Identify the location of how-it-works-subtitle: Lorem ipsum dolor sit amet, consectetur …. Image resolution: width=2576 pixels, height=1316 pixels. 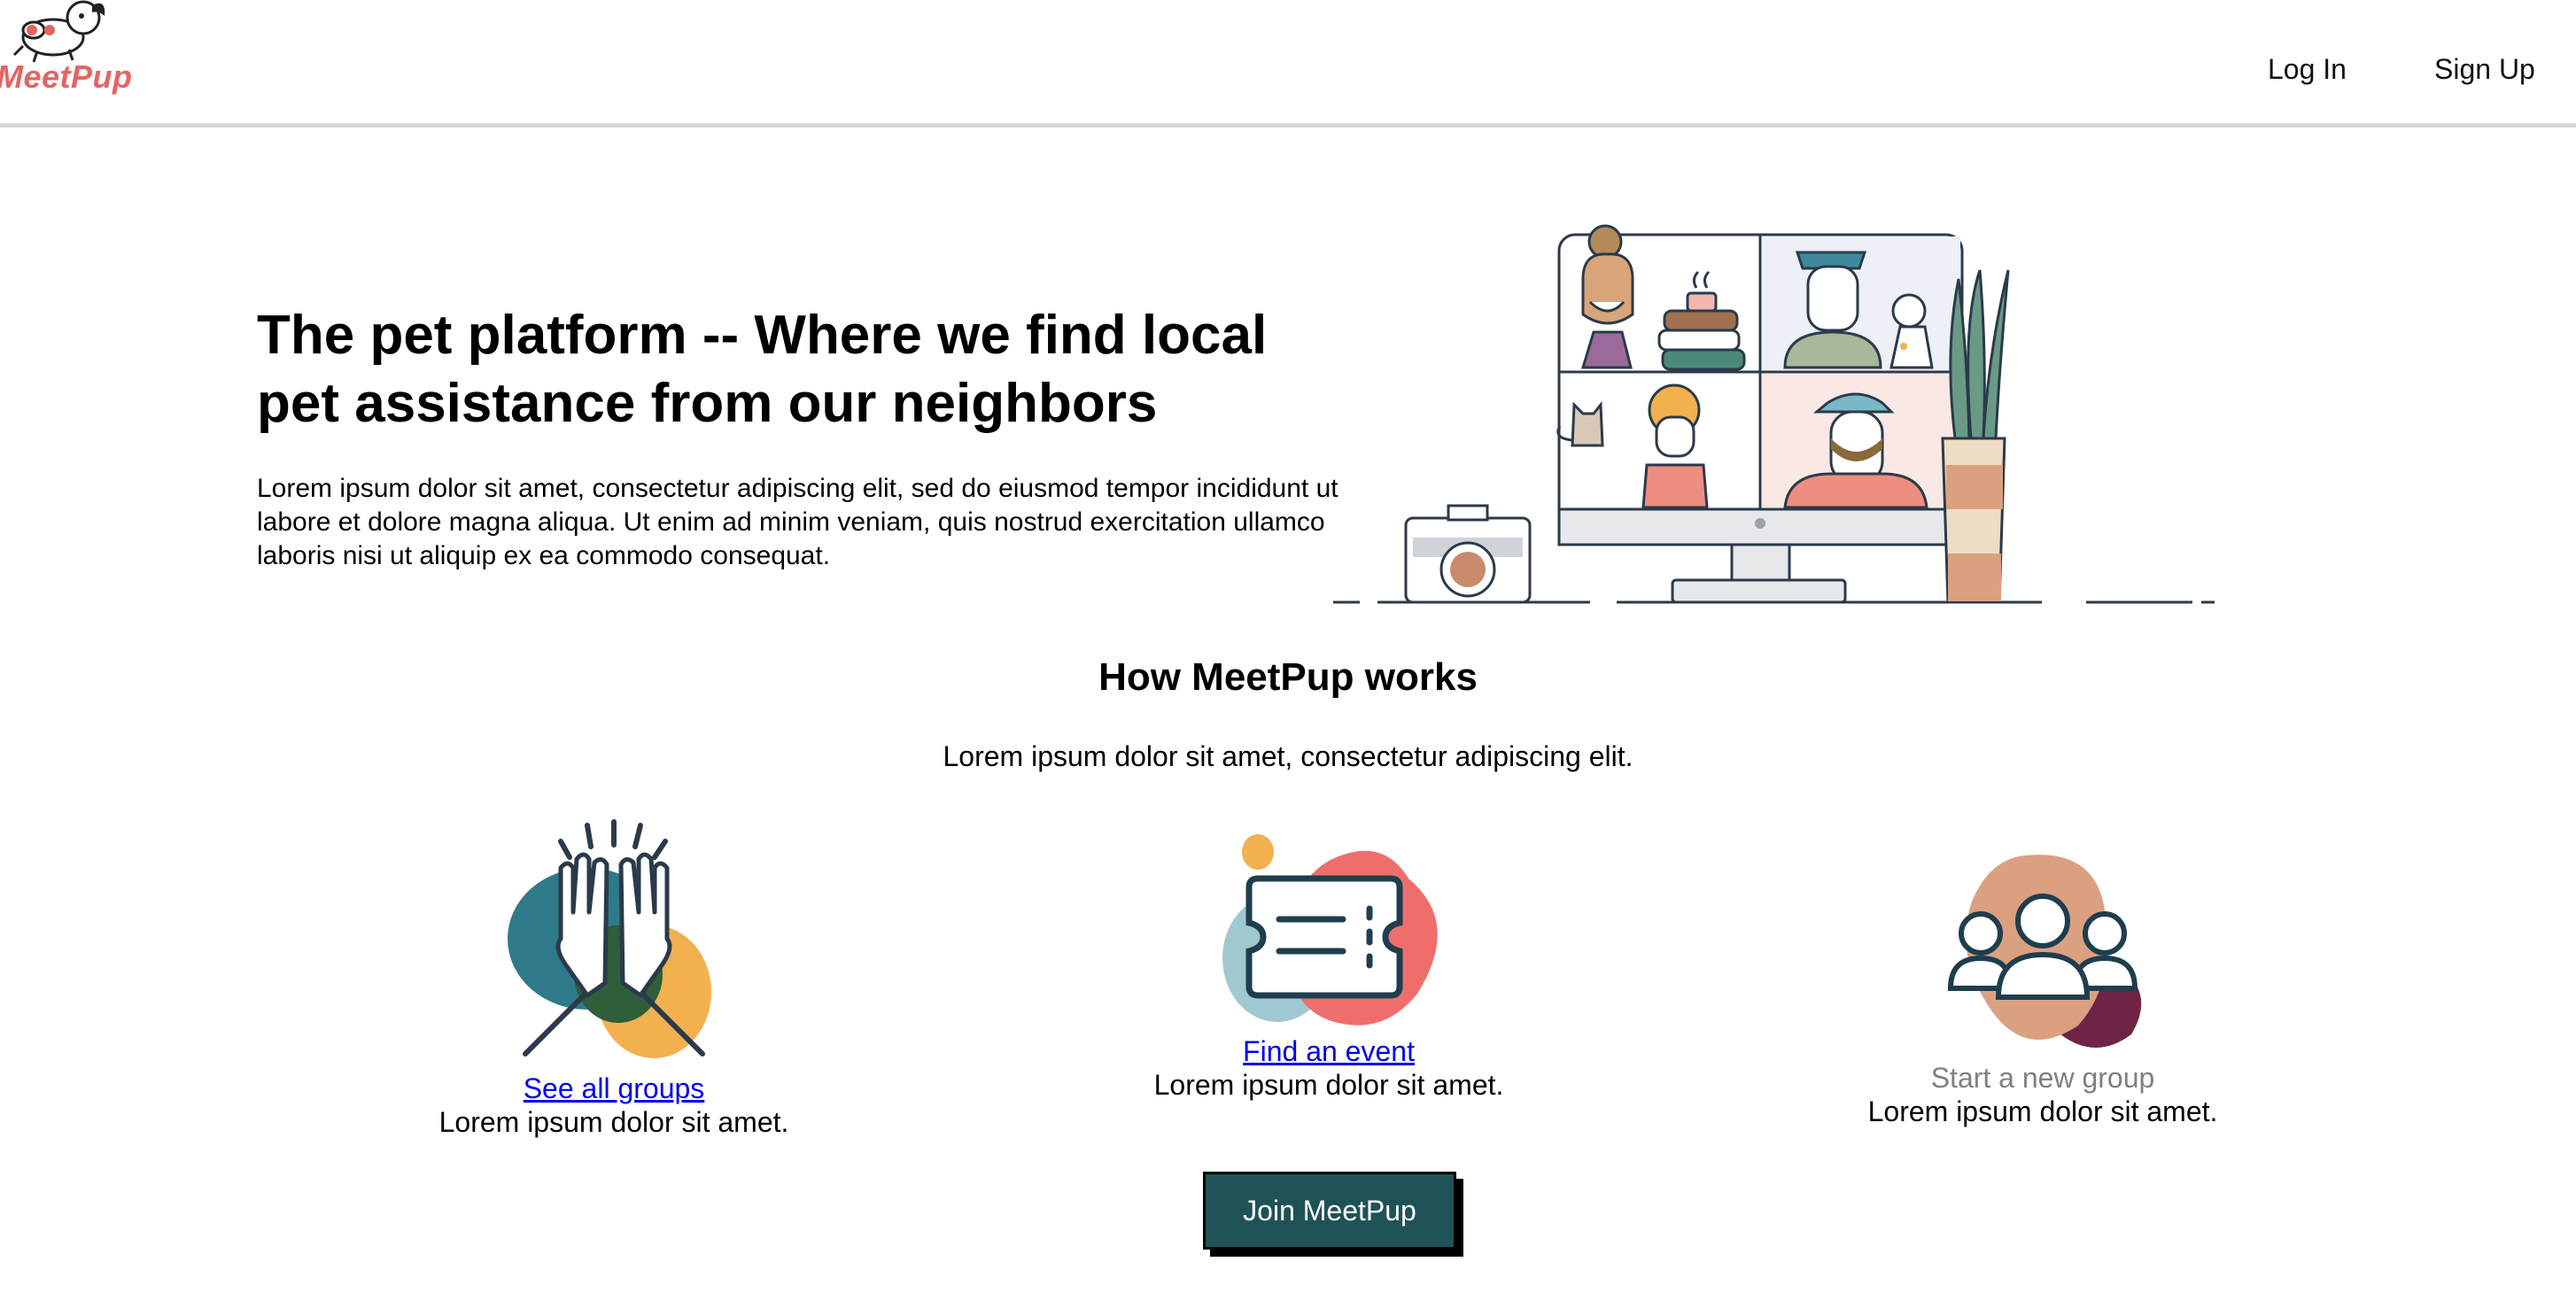
(1288, 756).